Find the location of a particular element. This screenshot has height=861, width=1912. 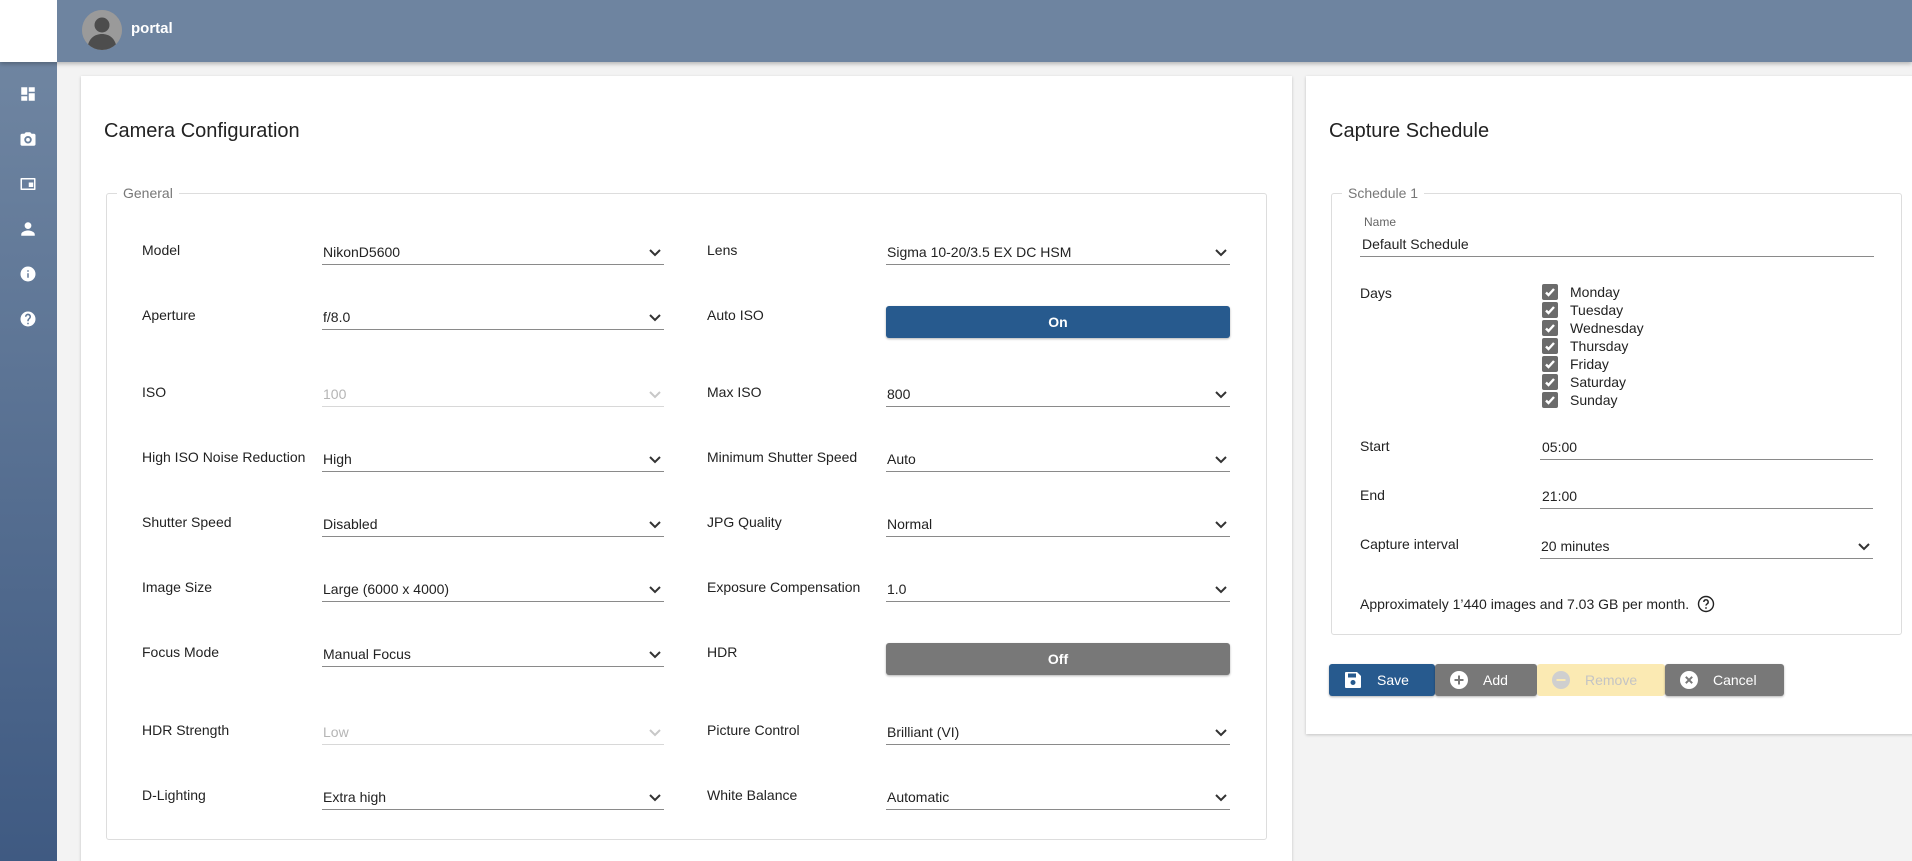

sidebar-item-info is located at coordinates (28, 274).